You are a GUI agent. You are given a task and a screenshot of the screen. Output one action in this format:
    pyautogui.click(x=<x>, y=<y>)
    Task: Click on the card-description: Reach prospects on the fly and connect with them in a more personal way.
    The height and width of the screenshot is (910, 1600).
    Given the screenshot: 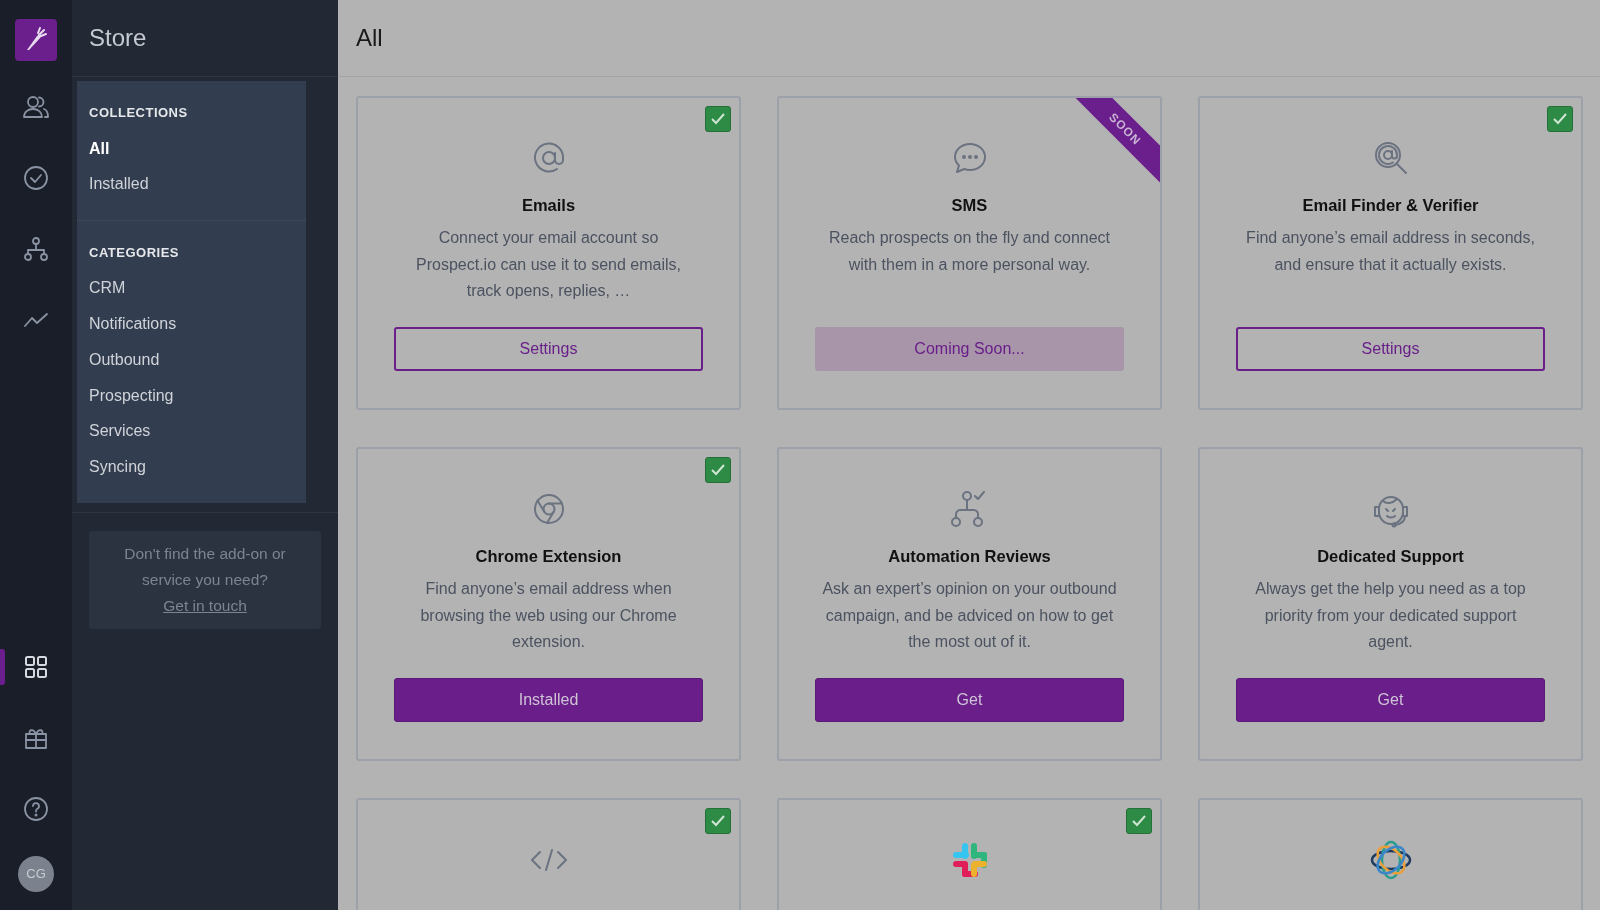 What is the action you would take?
    pyautogui.click(x=969, y=251)
    